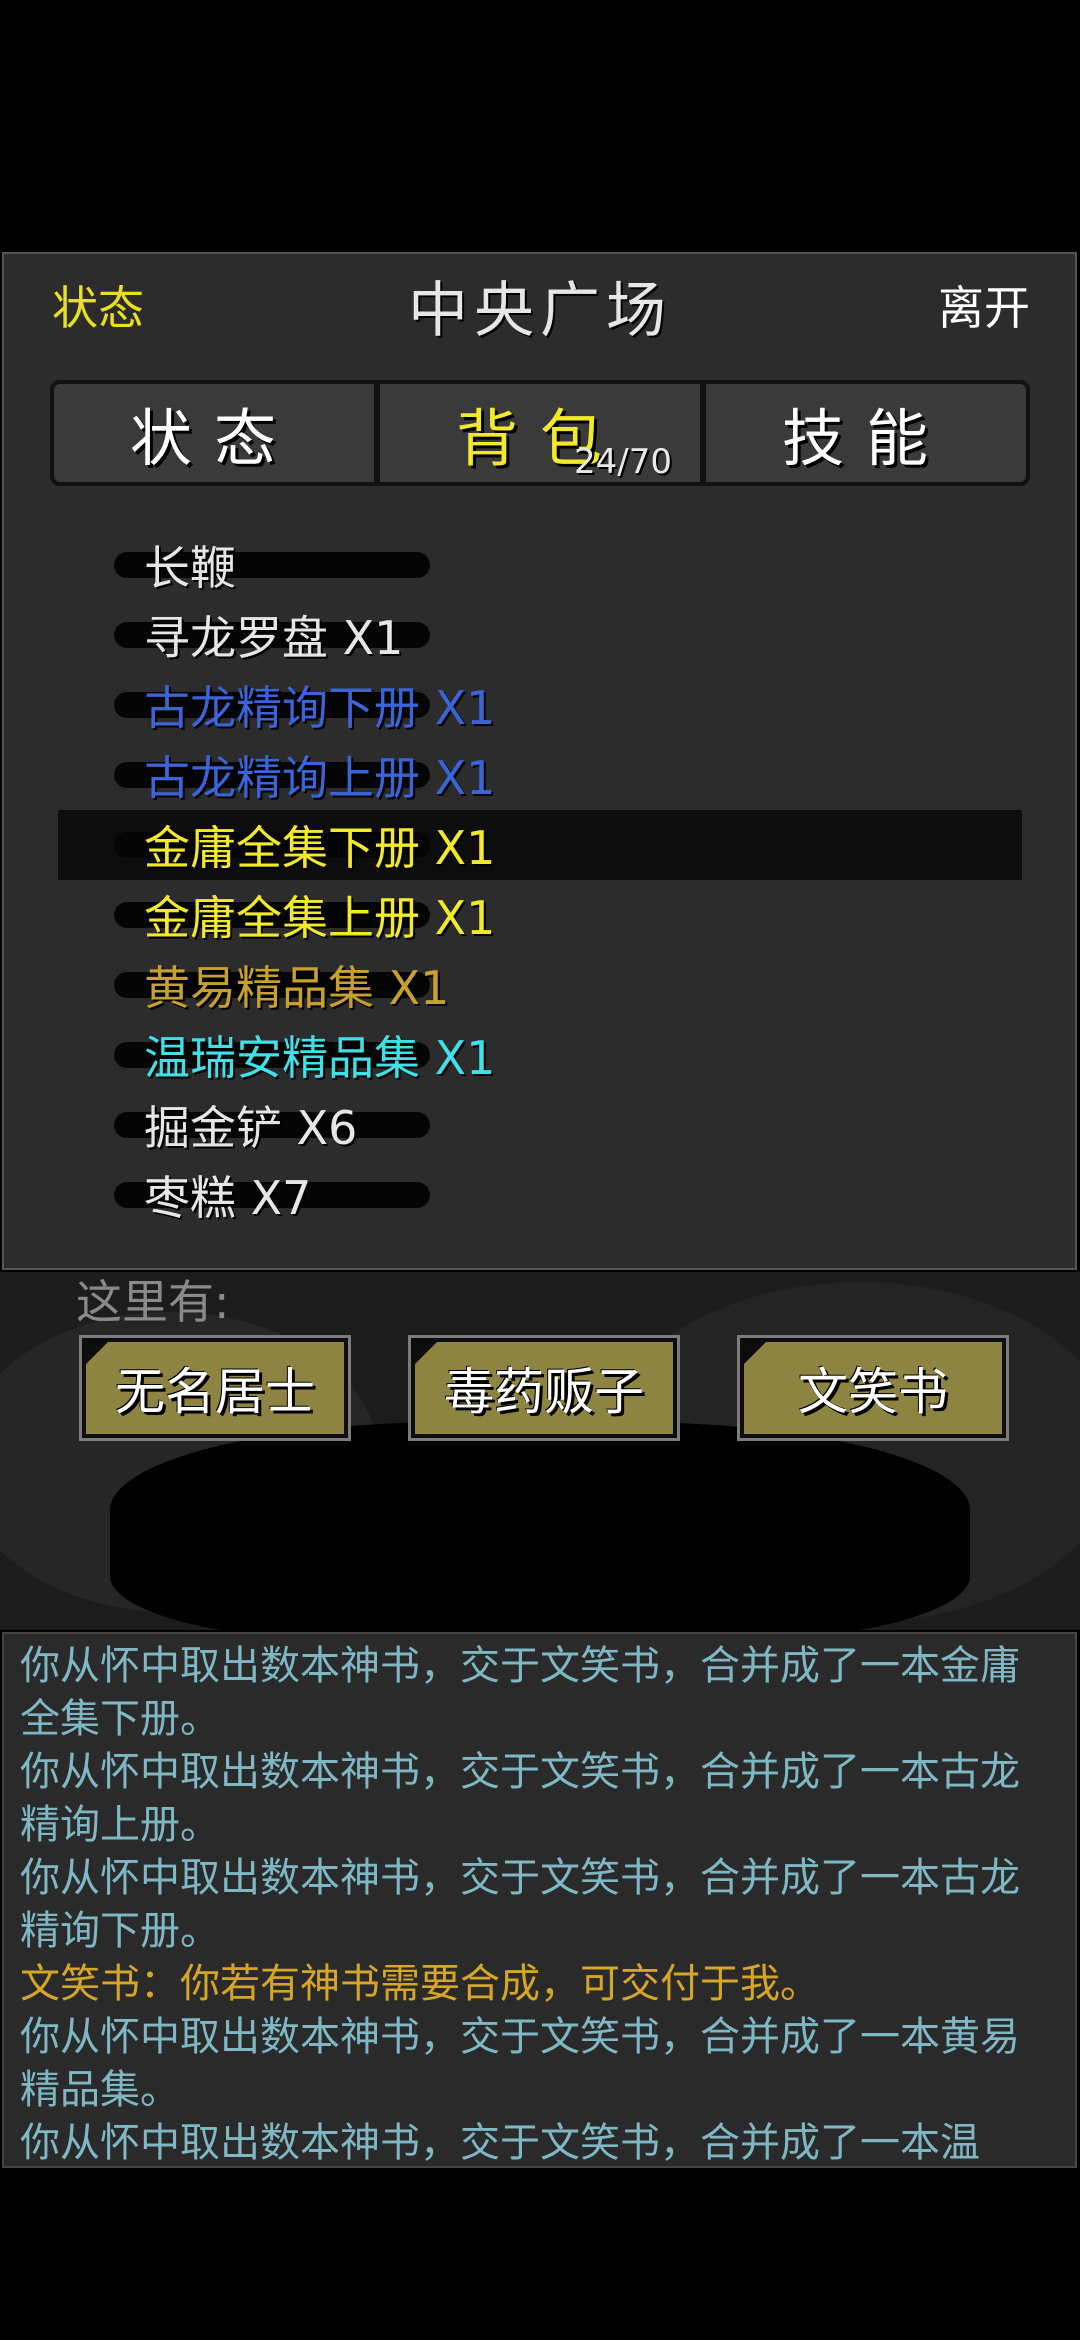 The width and height of the screenshot is (1080, 2340). I want to click on tab-skills-label: 技能, so click(865, 438).